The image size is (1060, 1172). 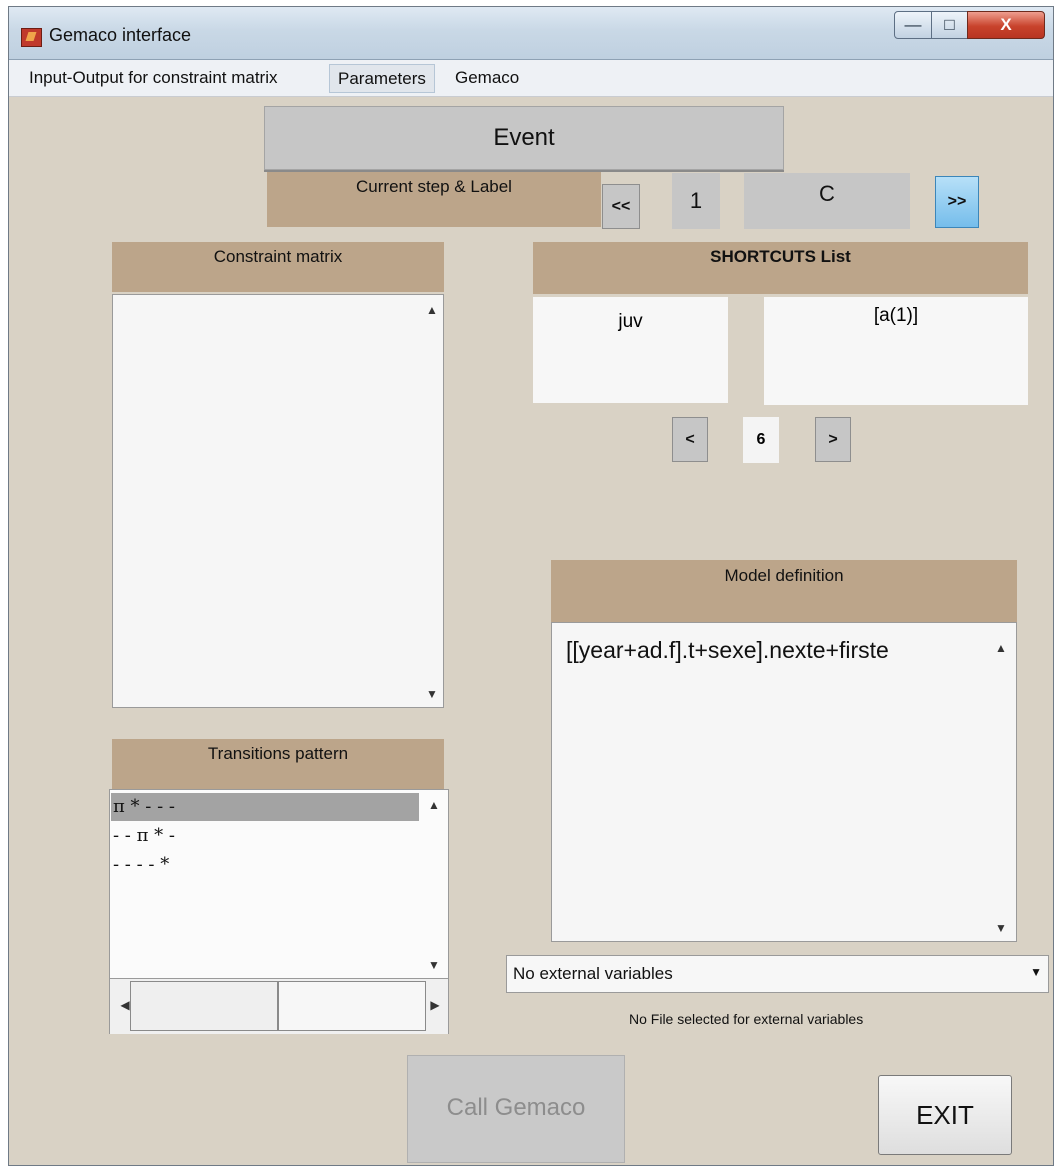 I want to click on constraint-matrix-listbox: ▲ ▼, so click(x=278, y=501).